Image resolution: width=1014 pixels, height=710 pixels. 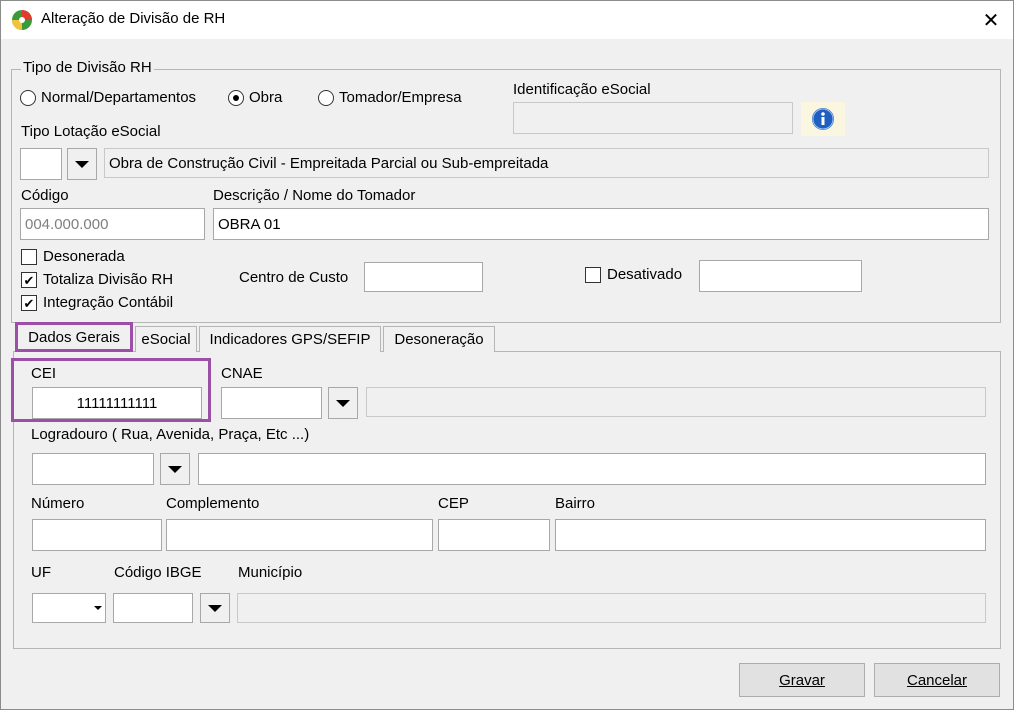 What do you see at coordinates (592, 469) in the screenshot?
I see `logradouro-field` at bounding box center [592, 469].